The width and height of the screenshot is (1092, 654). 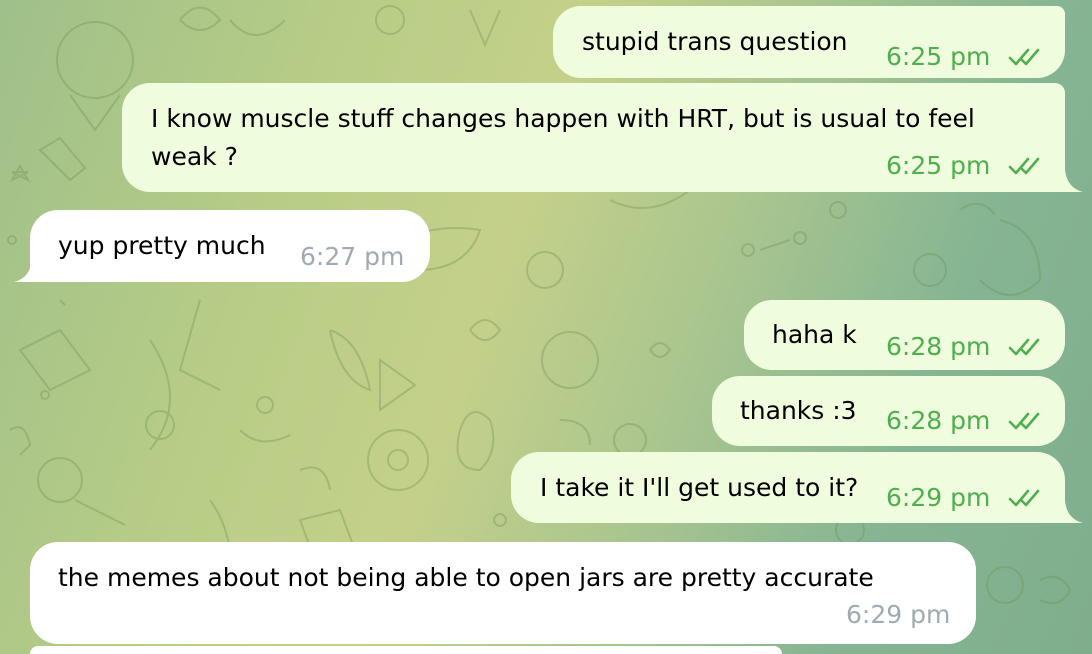 I want to click on message-bubble-outgoing: stupid trans question 6:25 pm, so click(x=809, y=42).